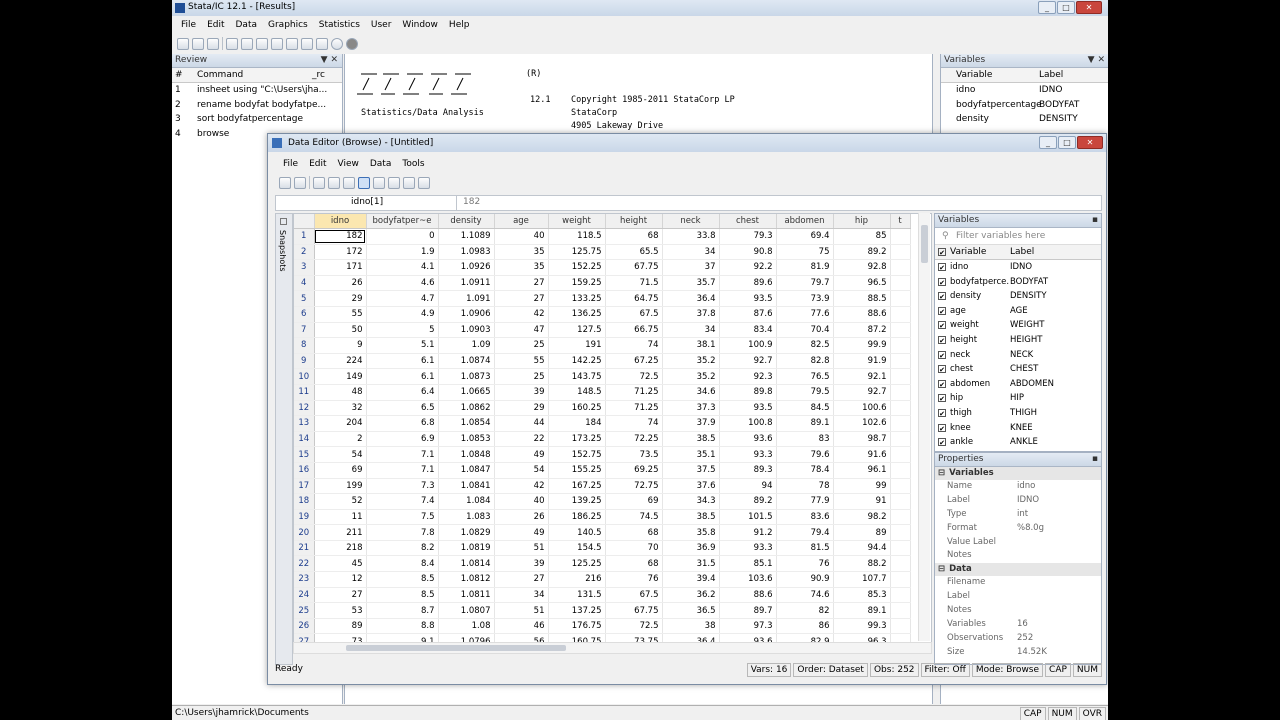 This screenshot has height=720, width=1280. I want to click on select-all-checkbox: ✔, so click(942, 252).